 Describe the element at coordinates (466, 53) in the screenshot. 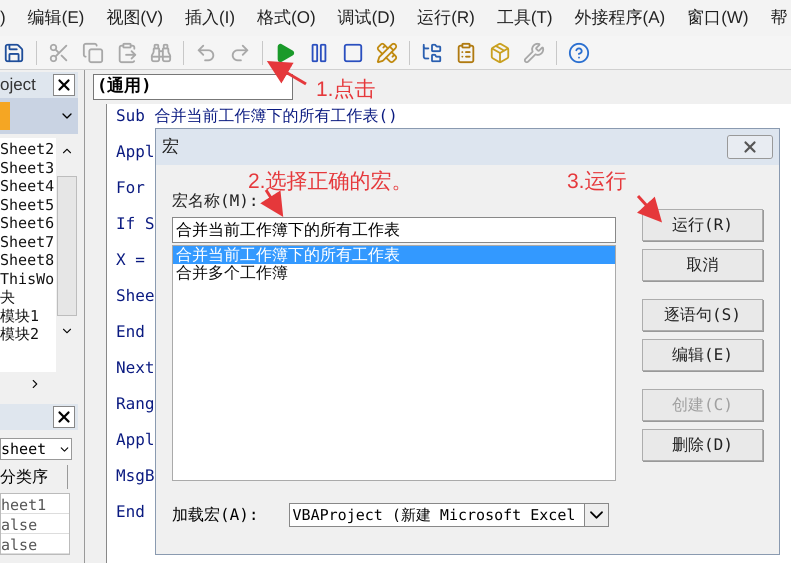

I see `list-icon` at that location.